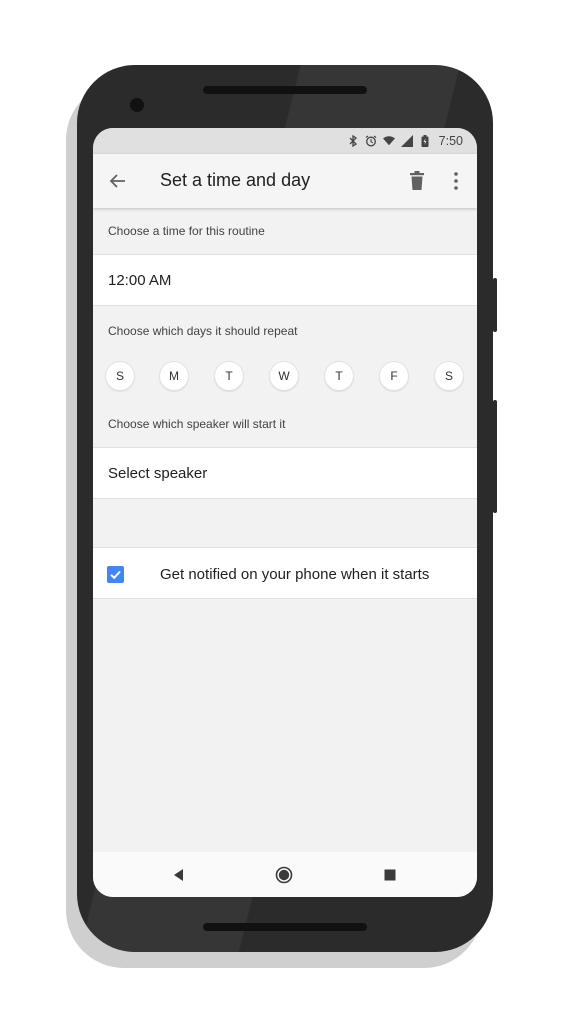 This screenshot has width=569, height=1024. I want to click on arrow-left-icon, so click(118, 181).